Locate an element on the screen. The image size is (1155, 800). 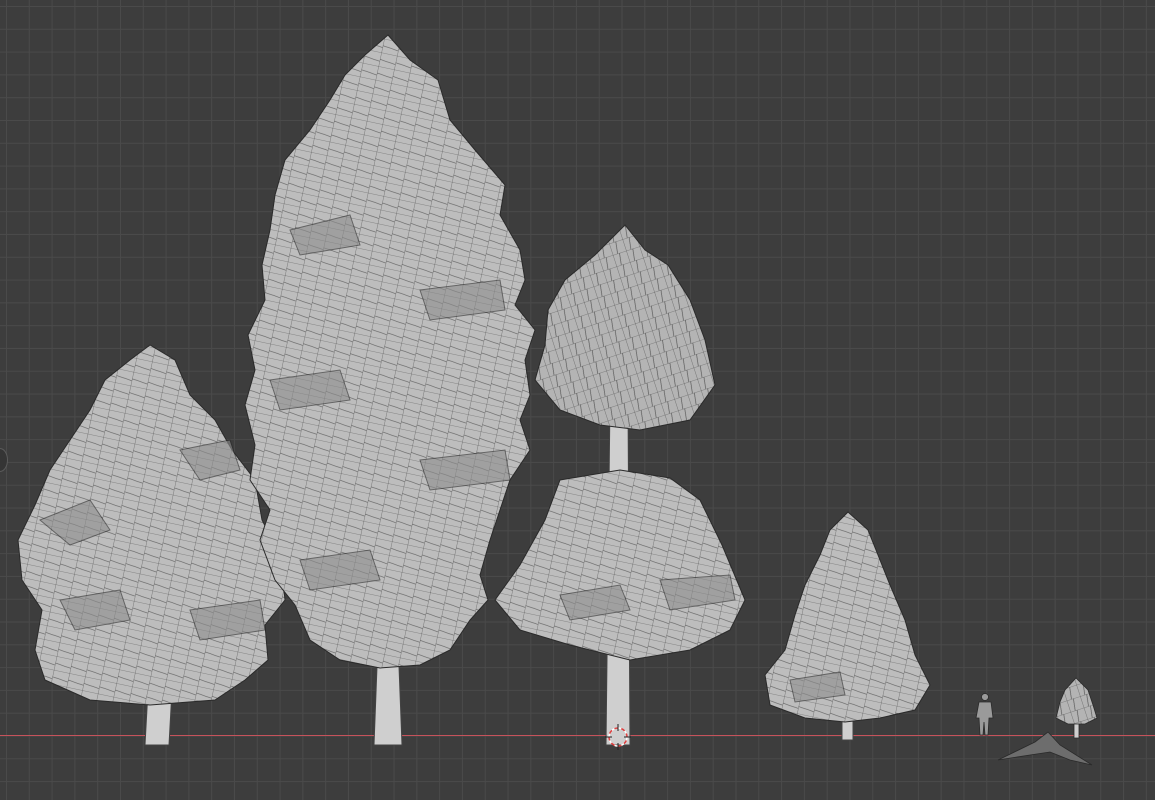
human-reference is located at coordinates (984, 714).